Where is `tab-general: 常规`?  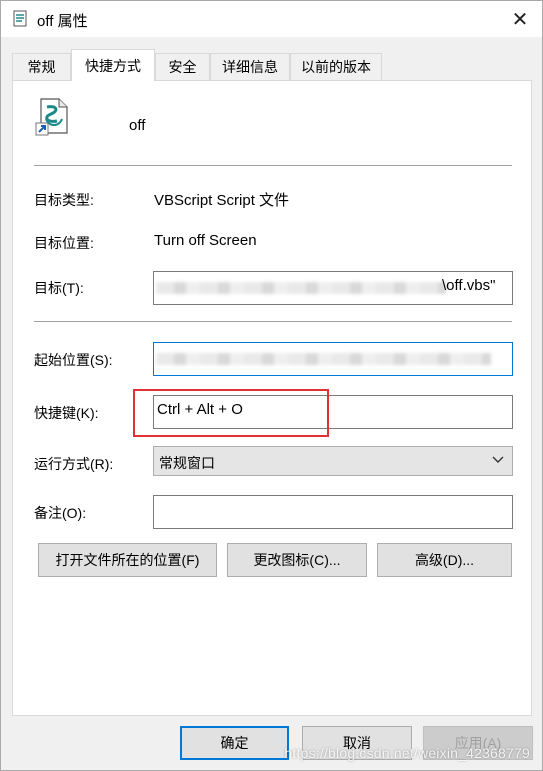 tab-general: 常规 is located at coordinates (41, 66).